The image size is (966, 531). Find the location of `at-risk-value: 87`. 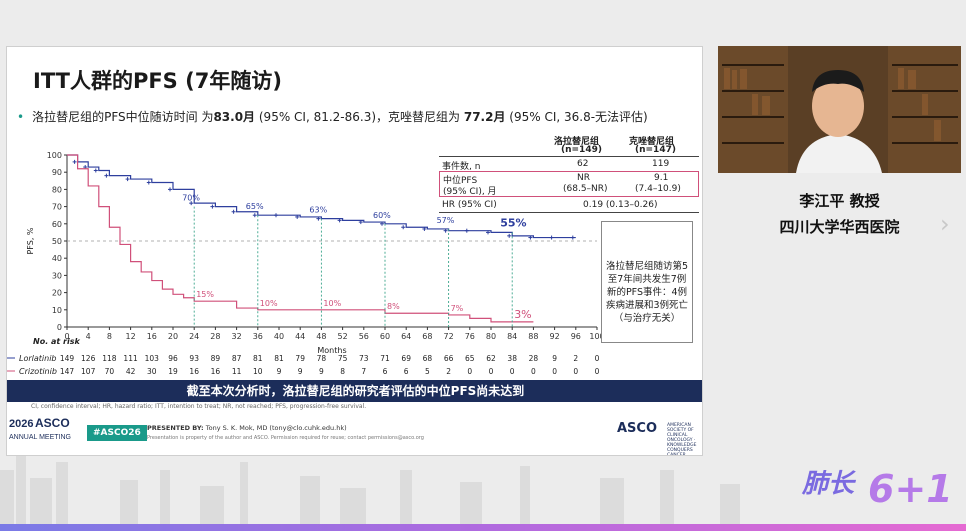

at-risk-value: 87 is located at coordinates (237, 358).